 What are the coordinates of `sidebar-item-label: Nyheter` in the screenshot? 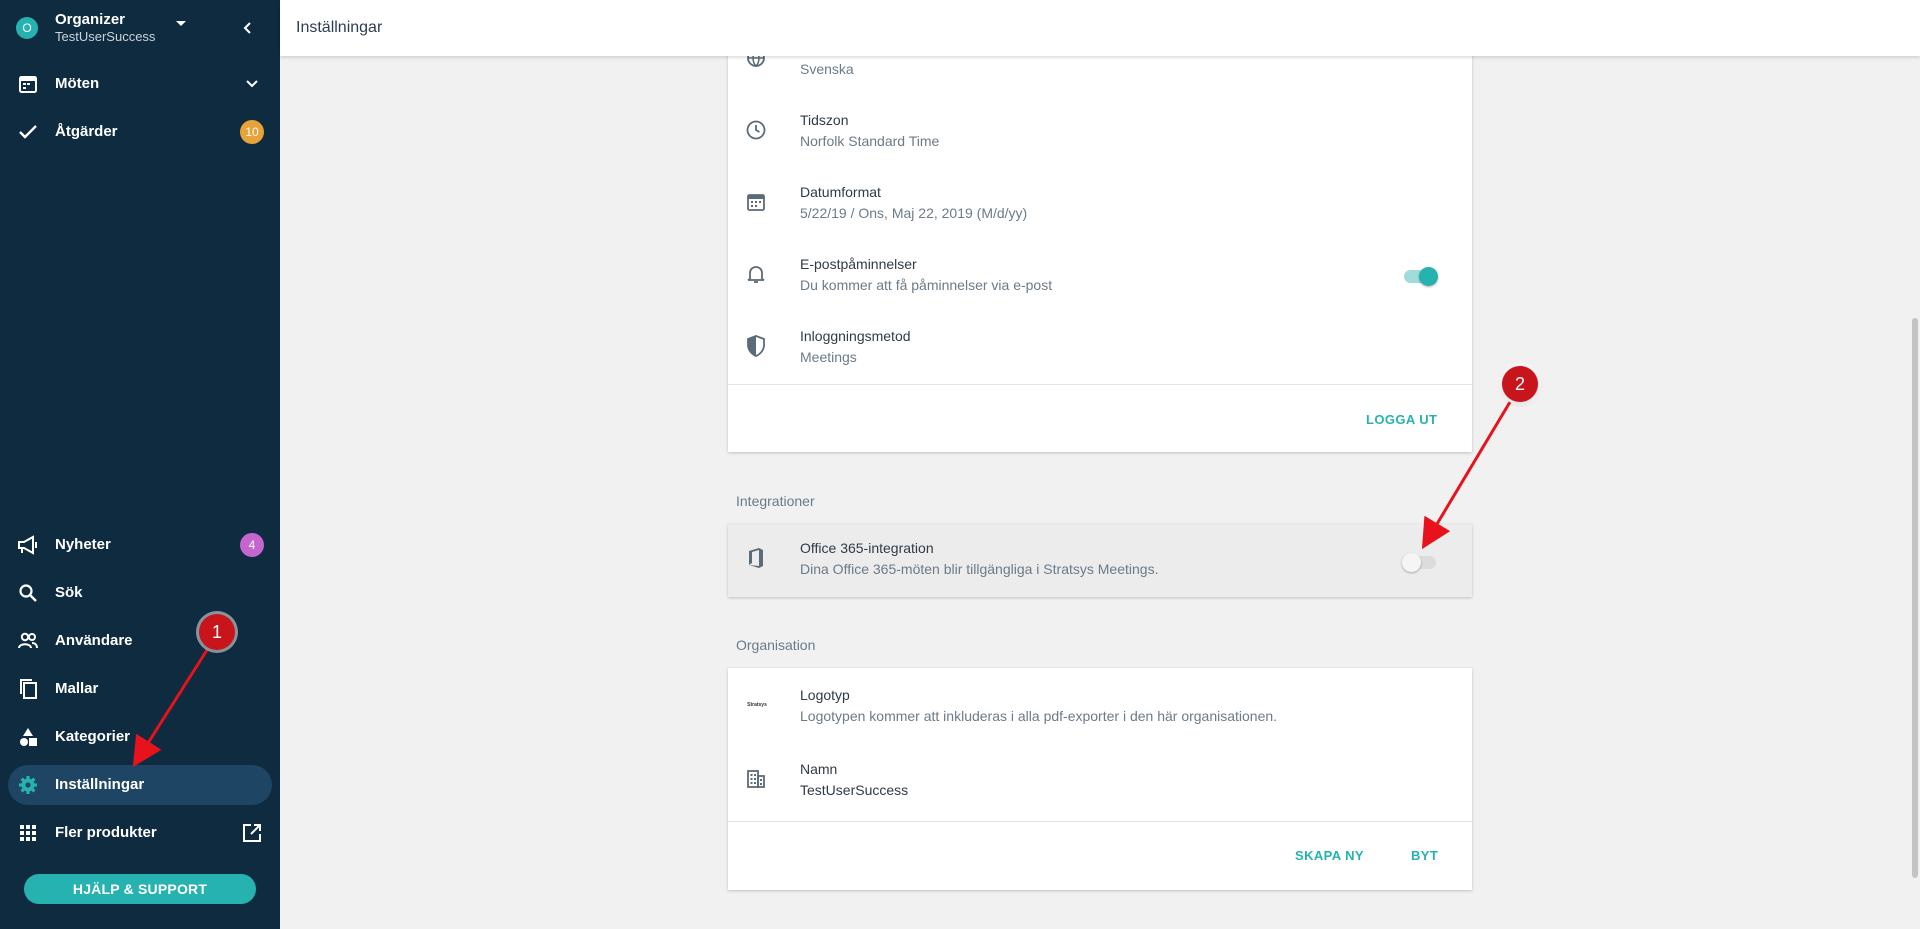 It's located at (83, 544).